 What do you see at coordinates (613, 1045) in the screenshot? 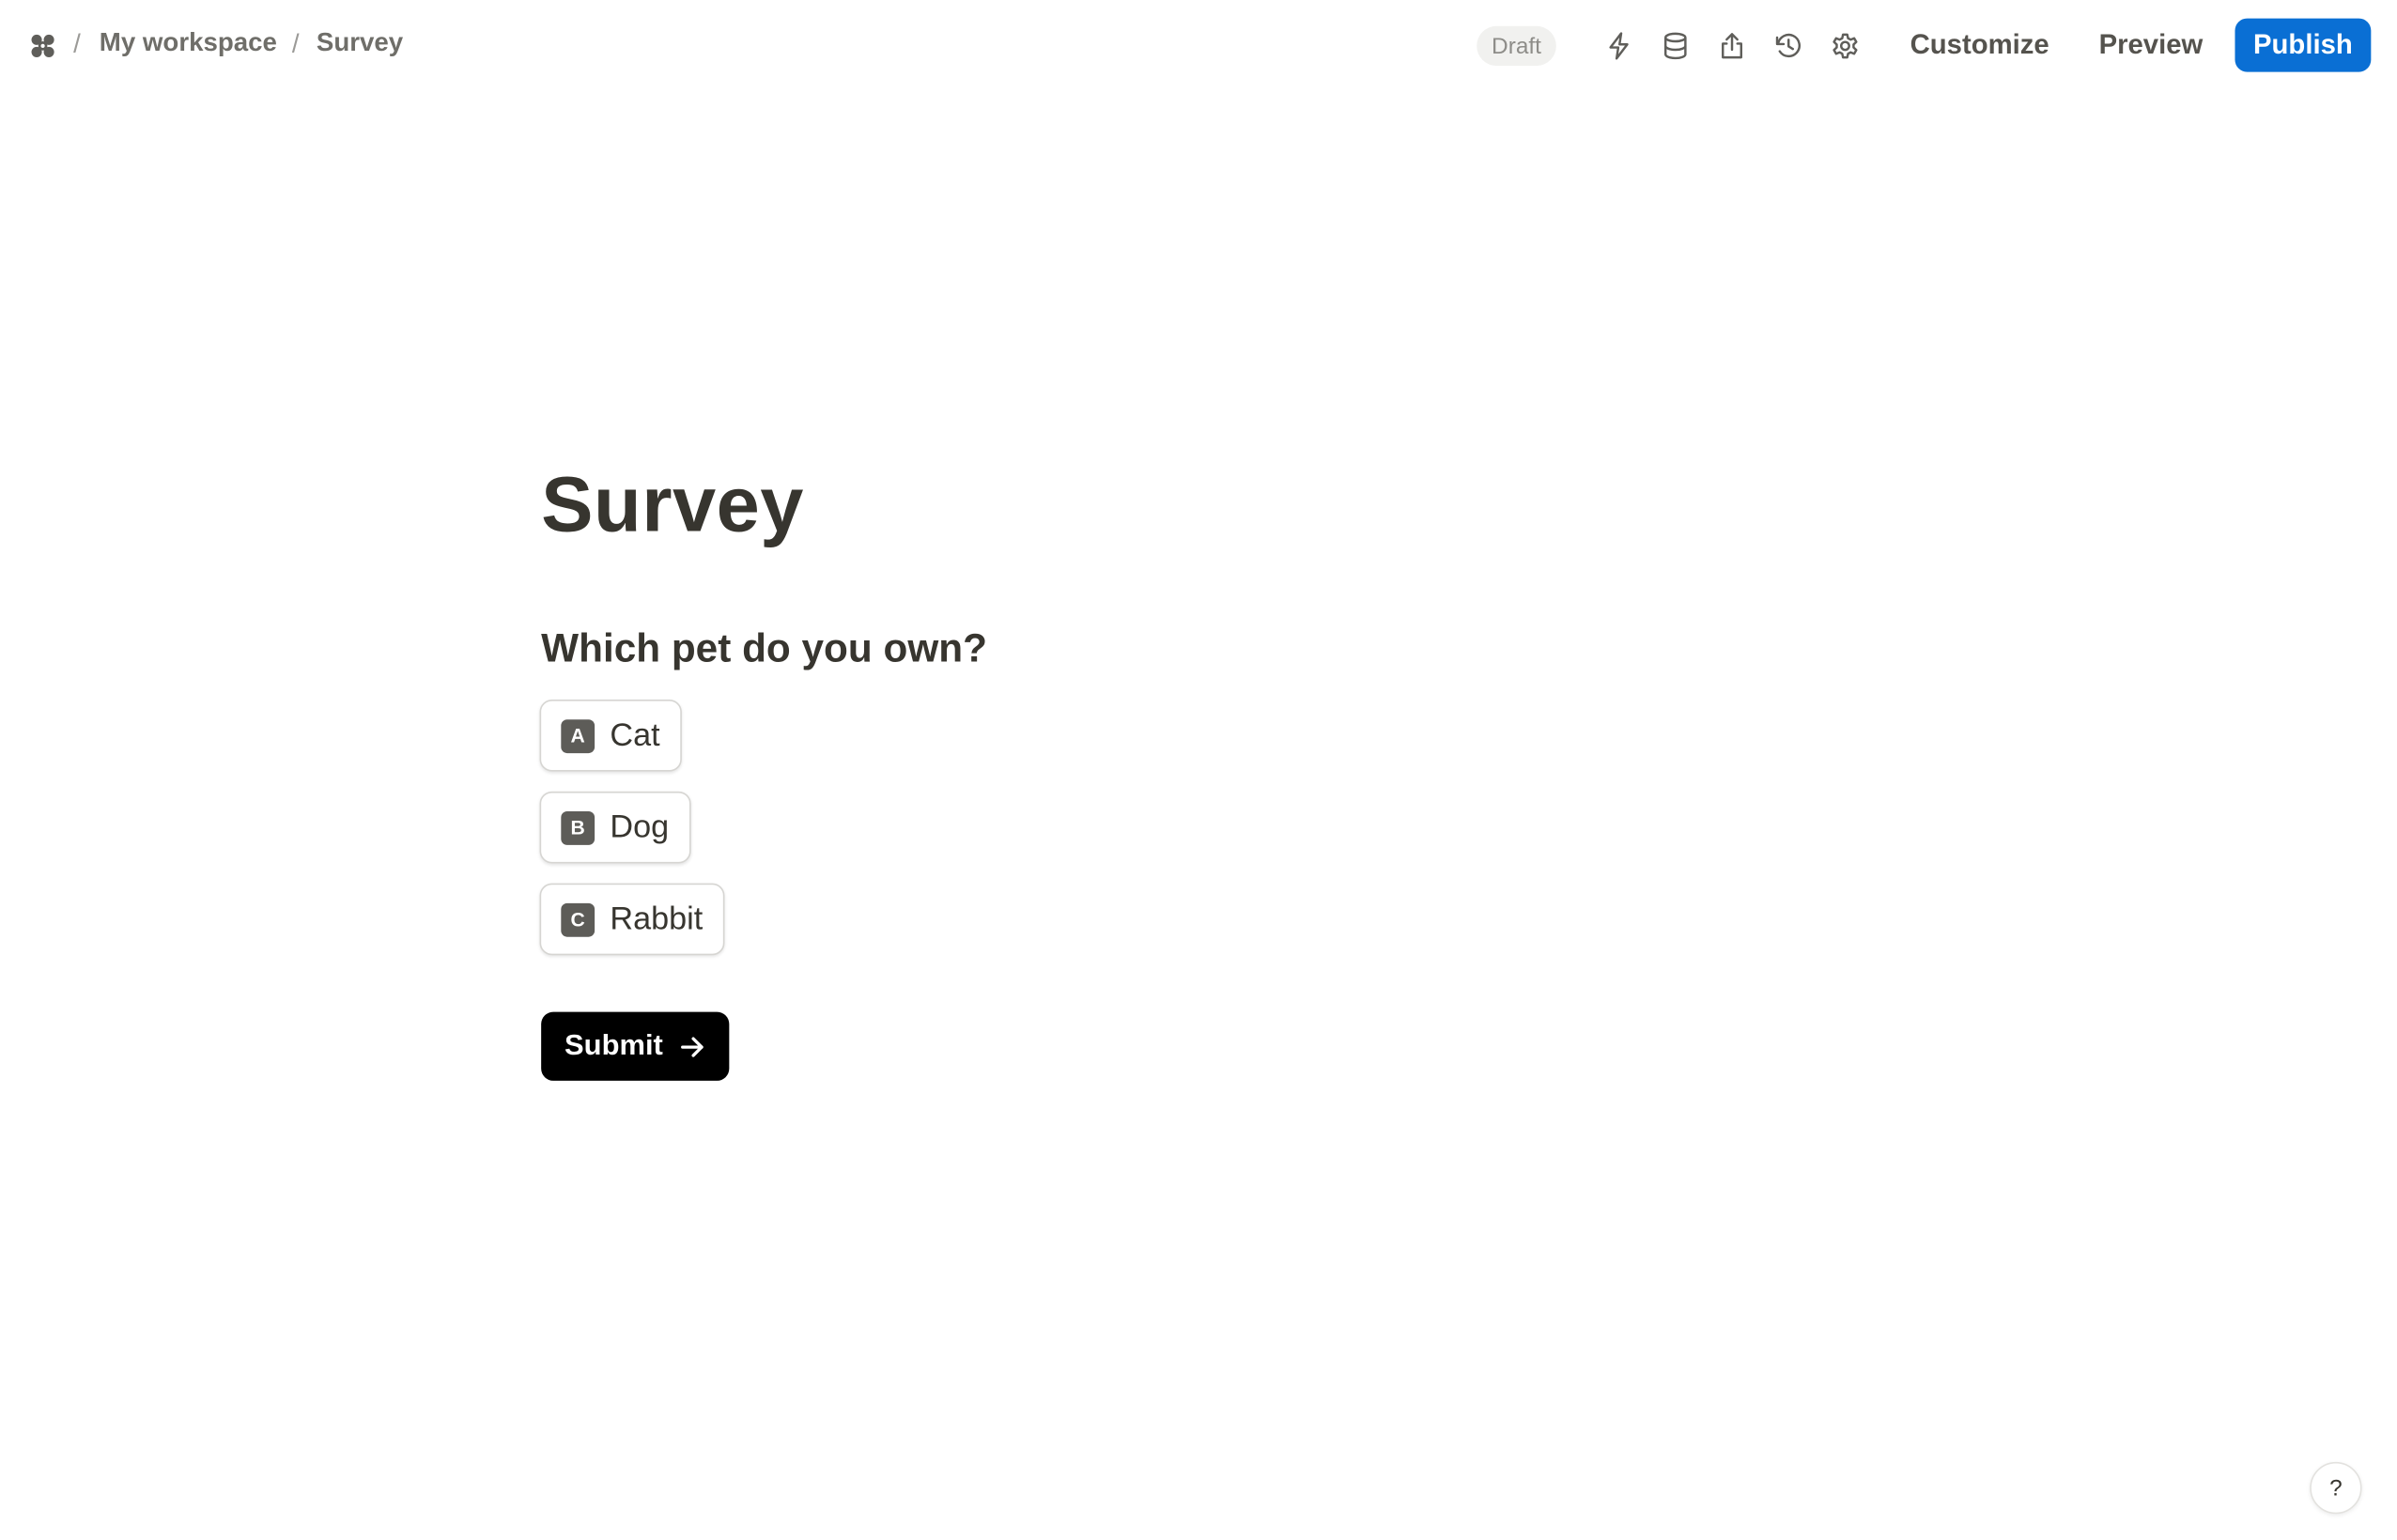
I see `submit-label: Submit` at bounding box center [613, 1045].